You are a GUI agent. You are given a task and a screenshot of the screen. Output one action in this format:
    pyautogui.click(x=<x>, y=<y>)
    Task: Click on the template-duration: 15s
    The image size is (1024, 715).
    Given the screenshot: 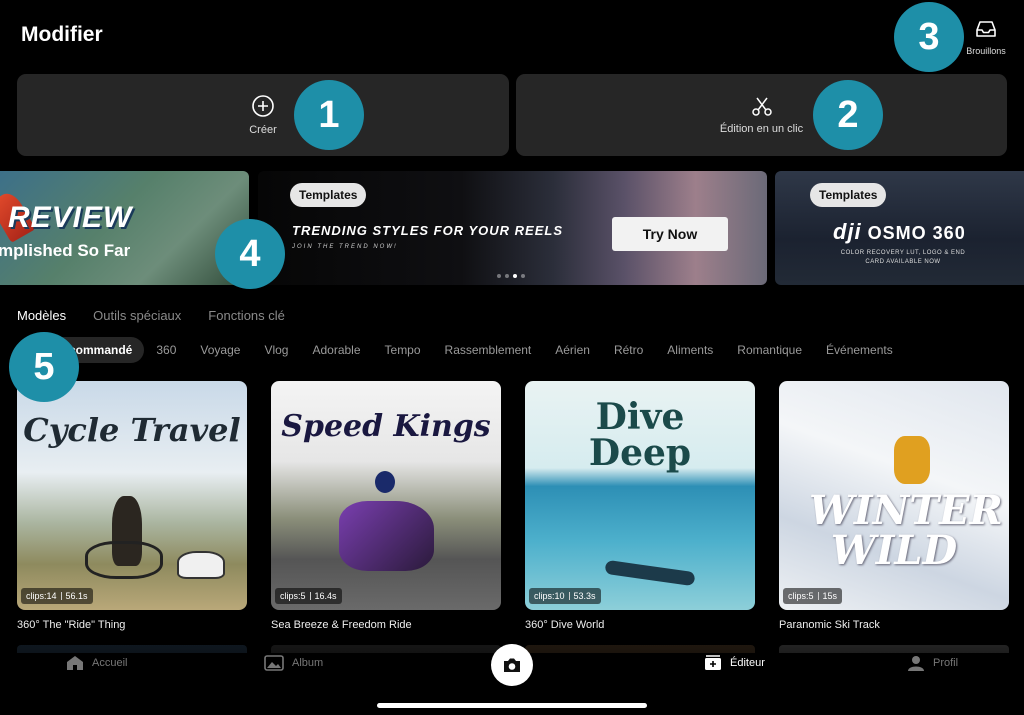 What is the action you would take?
    pyautogui.click(x=830, y=596)
    